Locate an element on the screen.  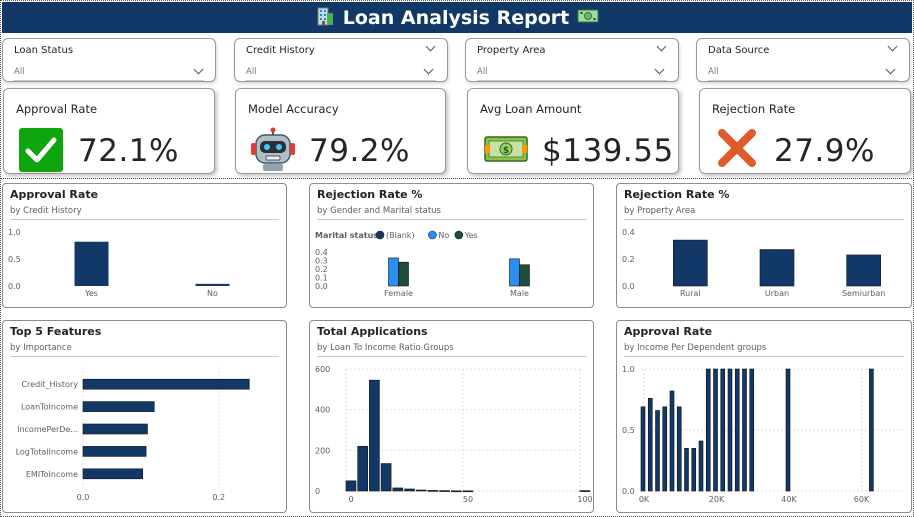
x-tick-label: No is located at coordinates (212, 293).